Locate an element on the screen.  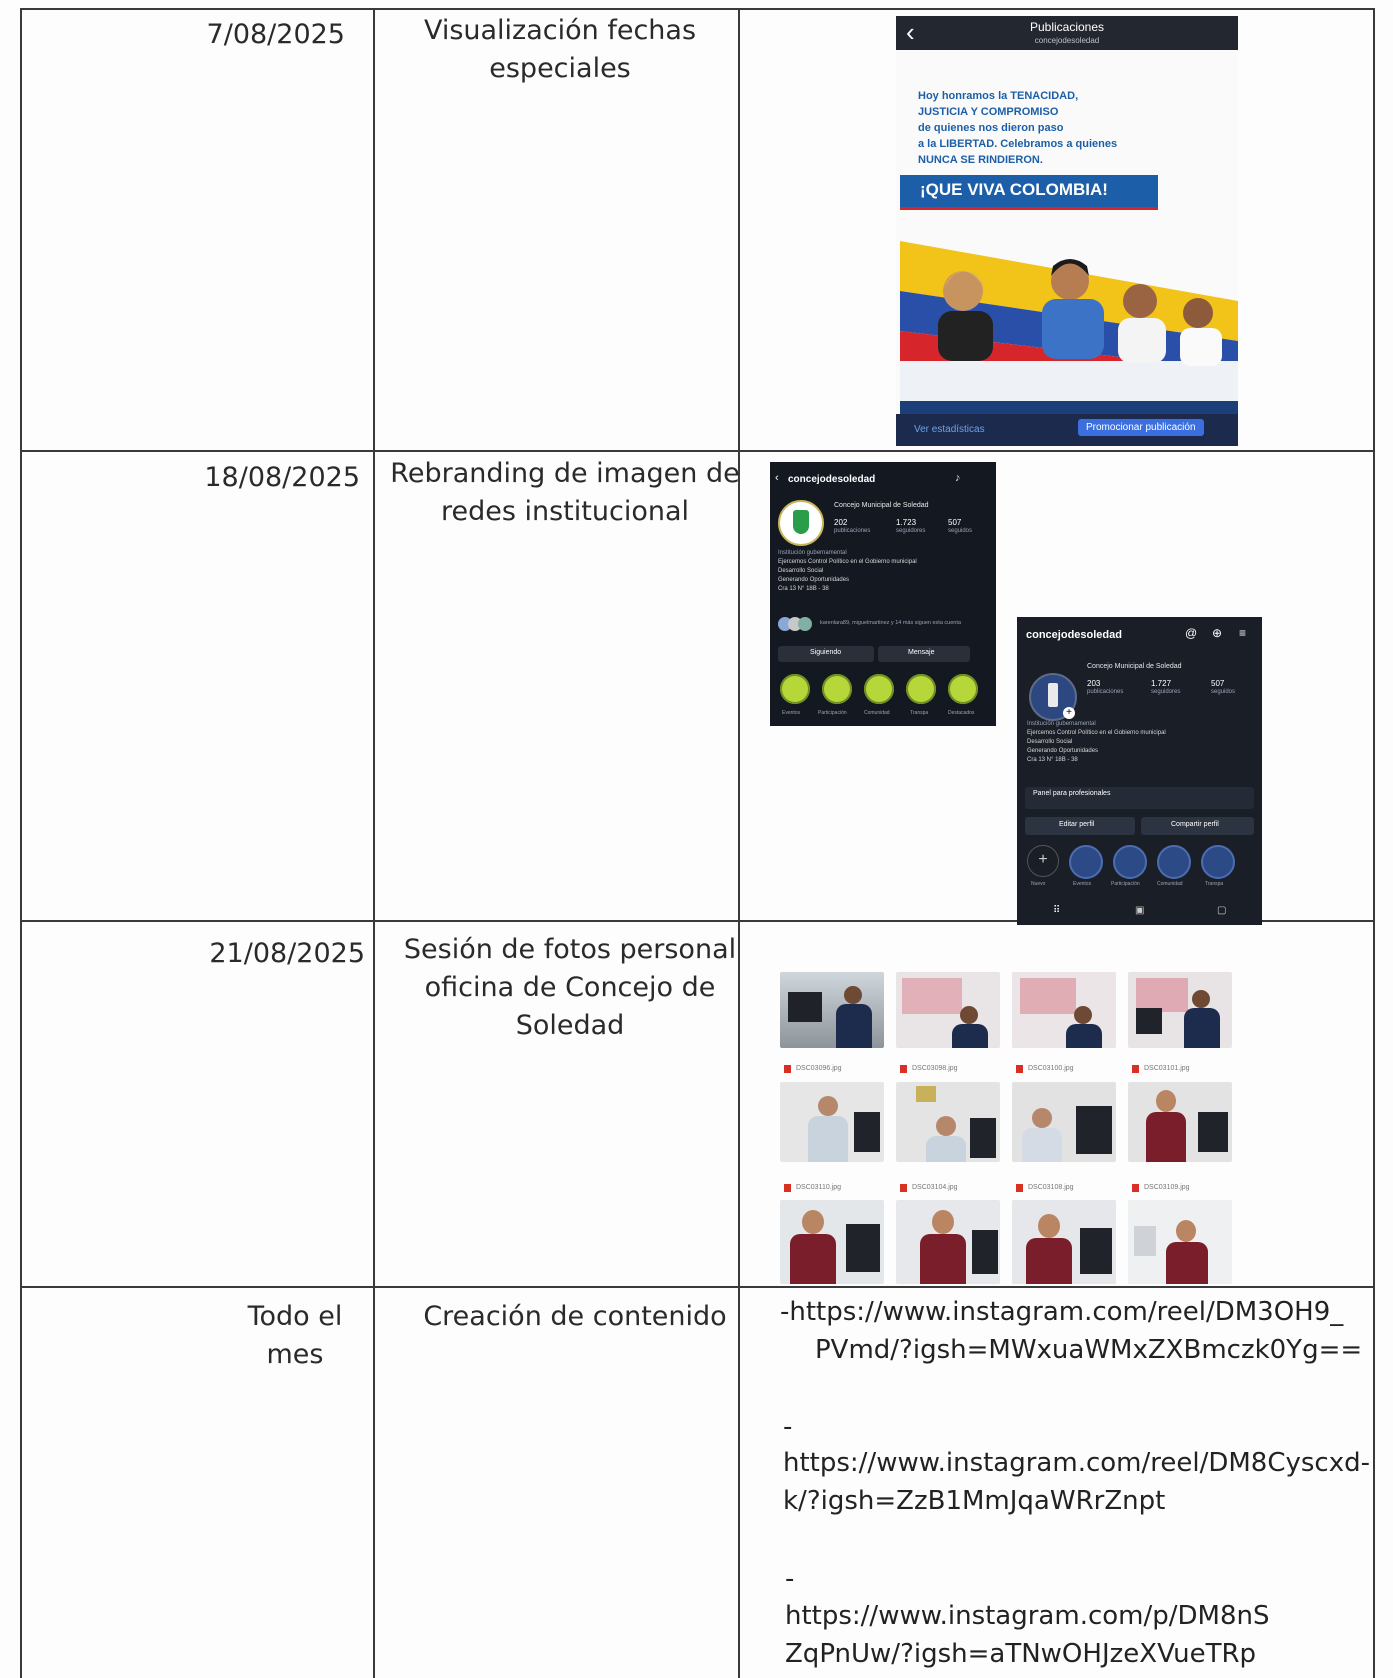
row-3-desc-line-2: oficina de Concejo de is located at coordinates (570, 987).